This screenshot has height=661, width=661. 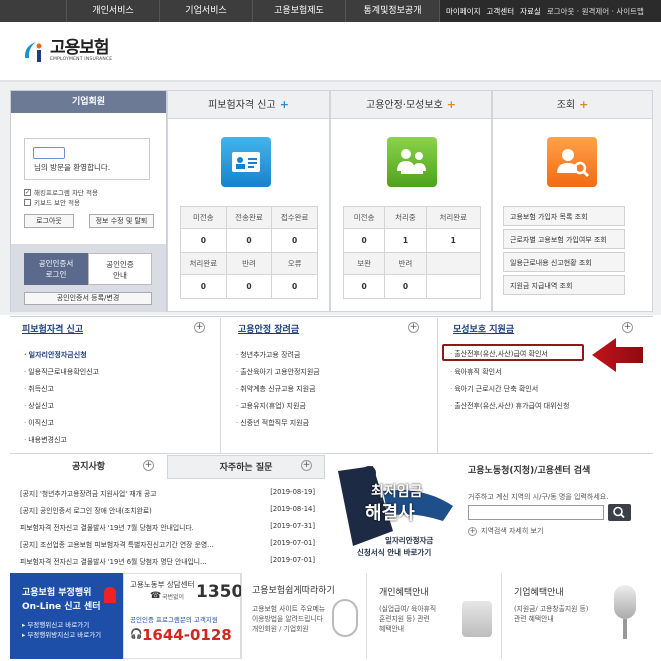 I want to click on login-title: 기업회원, so click(x=88, y=102).